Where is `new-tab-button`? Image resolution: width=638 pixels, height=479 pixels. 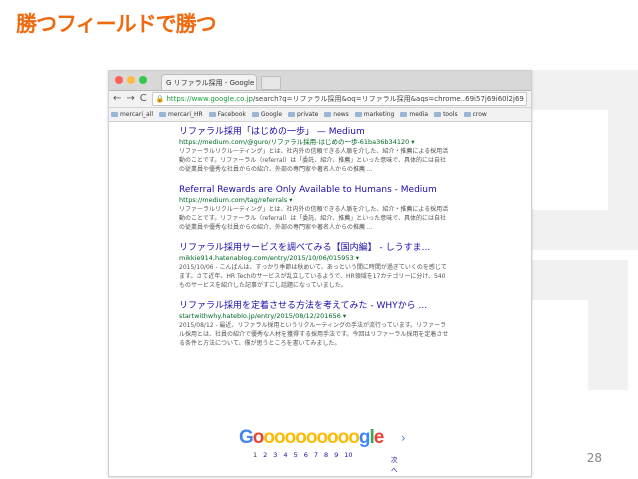
new-tab-button is located at coordinates (271, 83).